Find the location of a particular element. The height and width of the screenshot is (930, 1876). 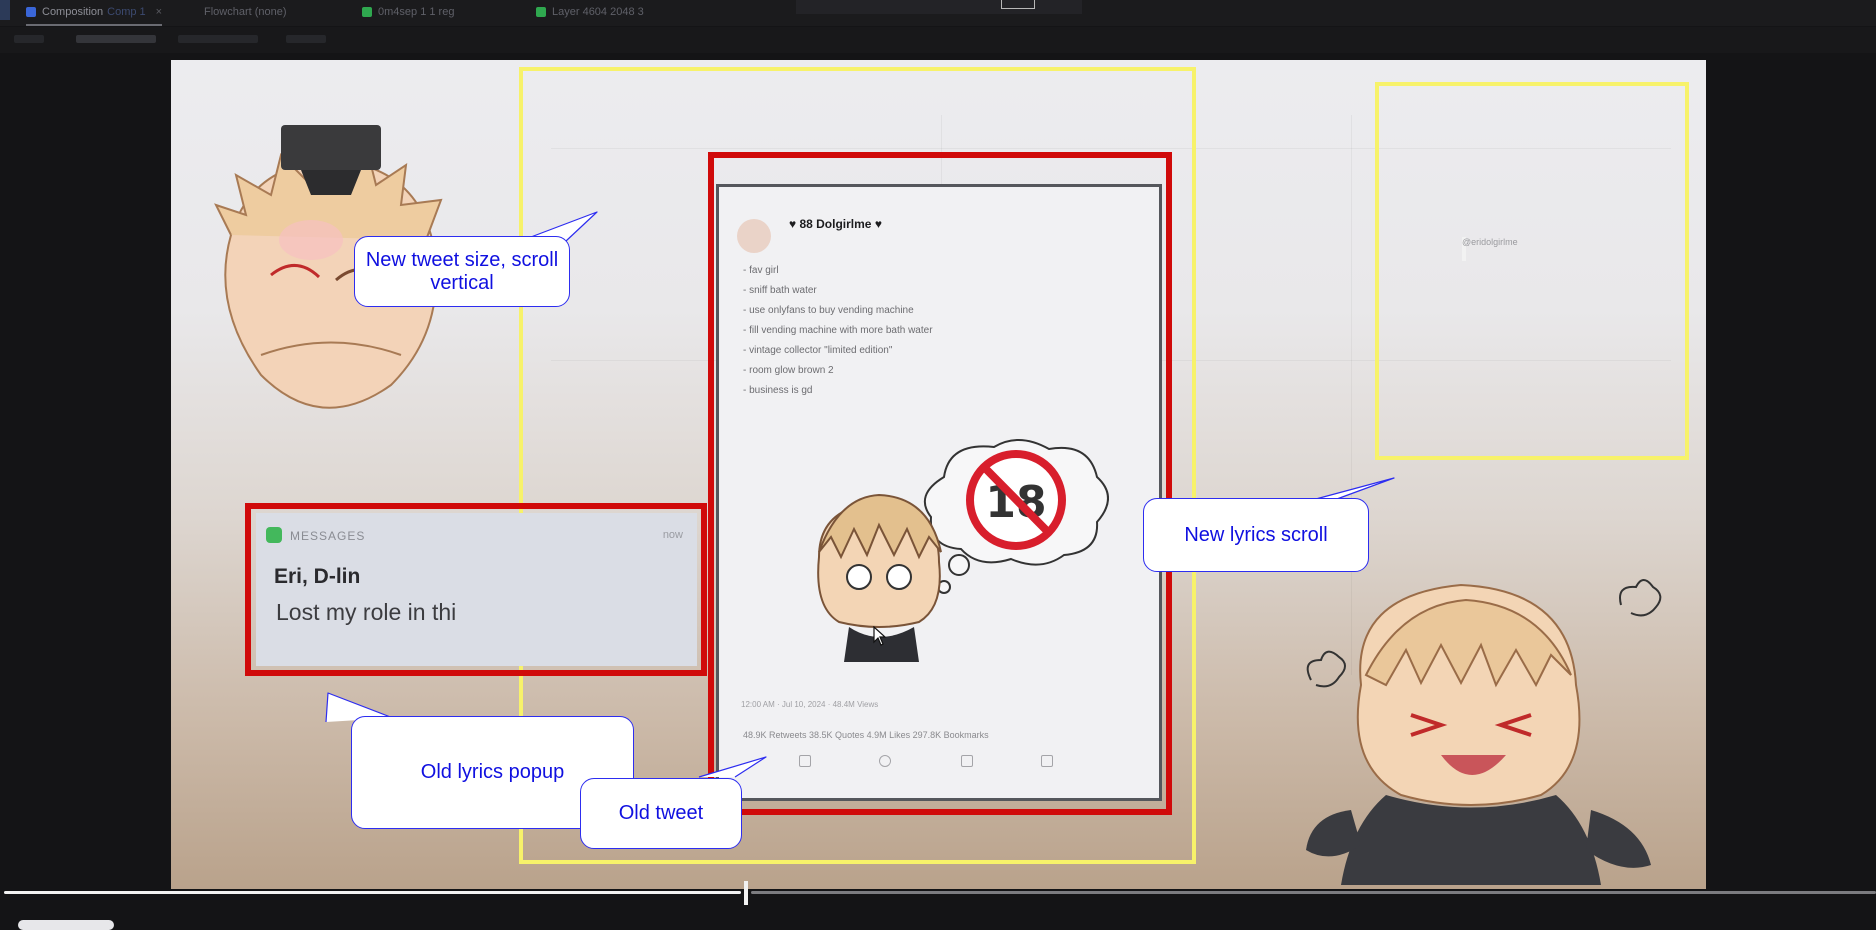

footage-icon is located at coordinates (367, 12).